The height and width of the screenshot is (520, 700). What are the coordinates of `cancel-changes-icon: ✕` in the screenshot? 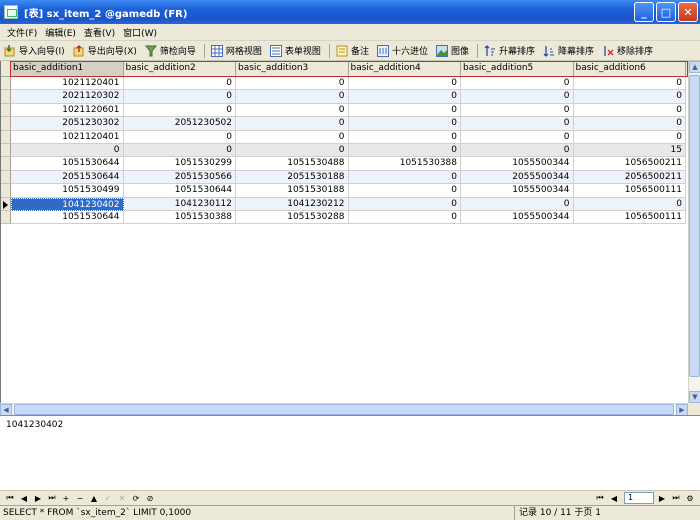 It's located at (122, 498).